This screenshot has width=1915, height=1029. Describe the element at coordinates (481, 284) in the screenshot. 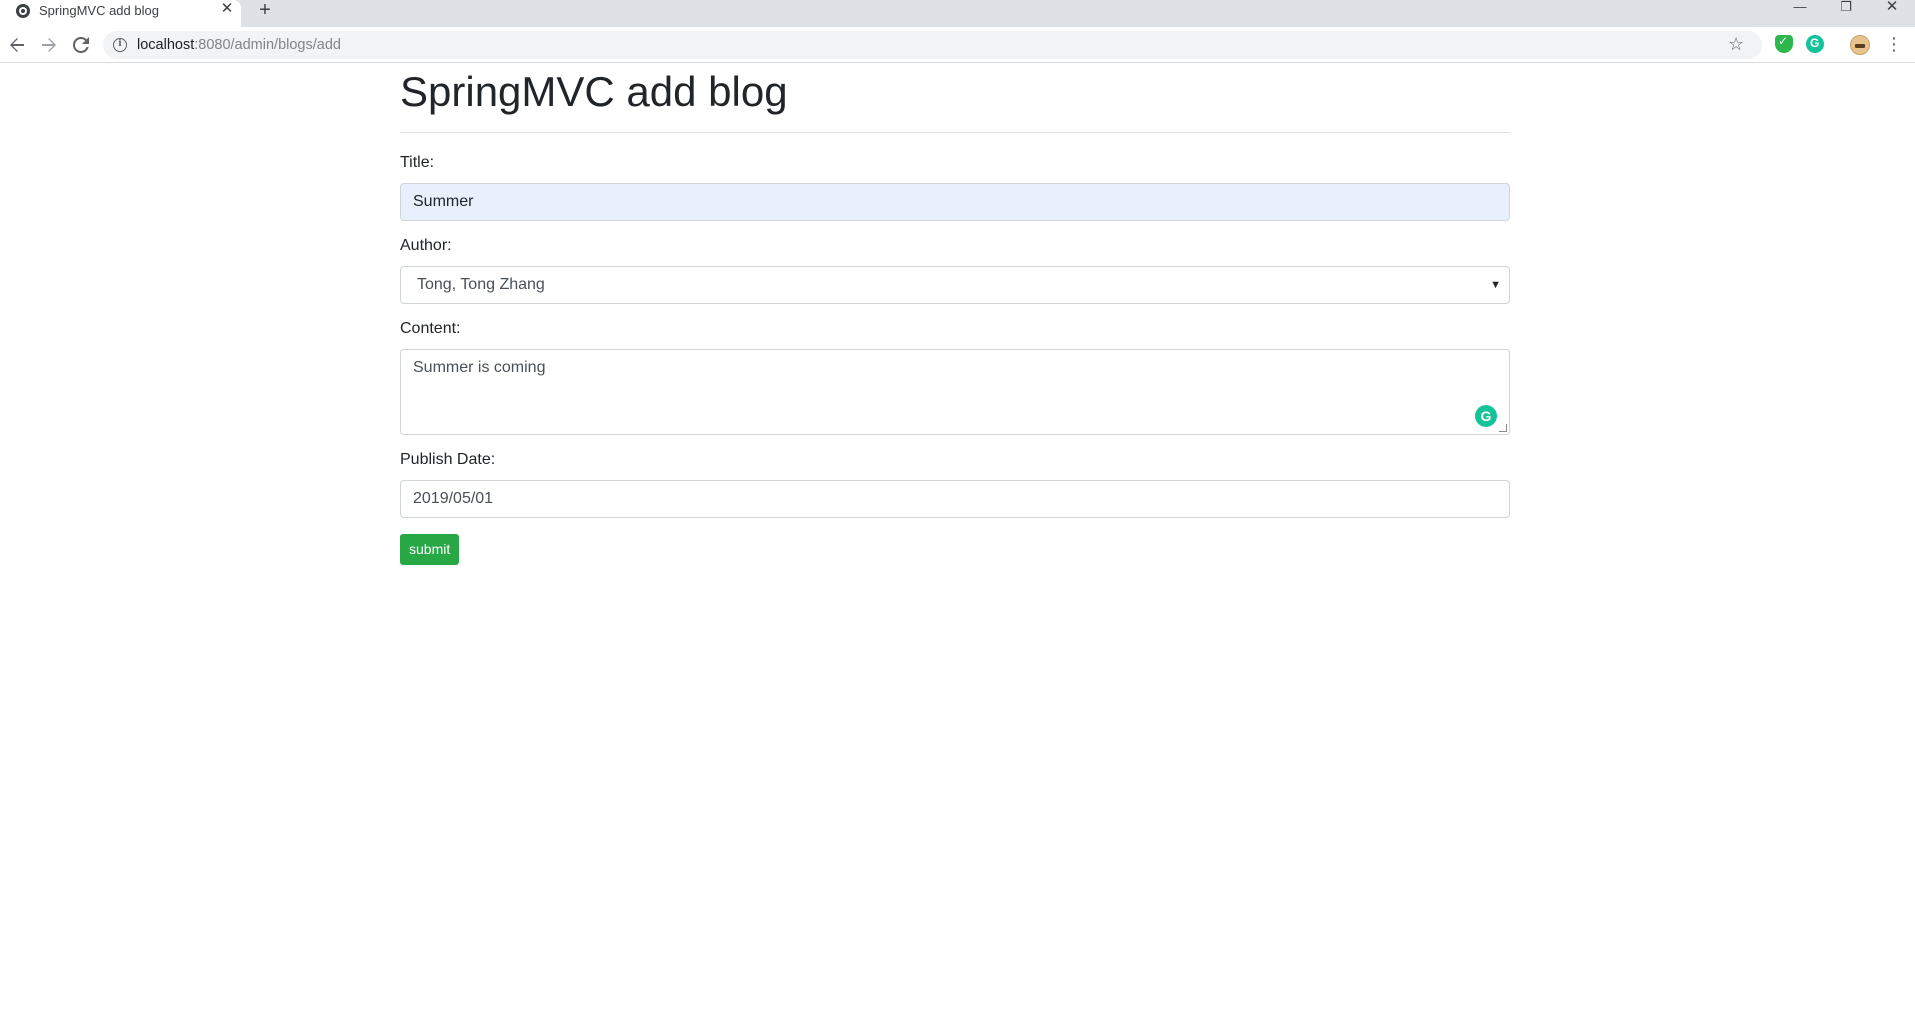

I see `author-selected-value: Tong, Tong Zhang` at that location.